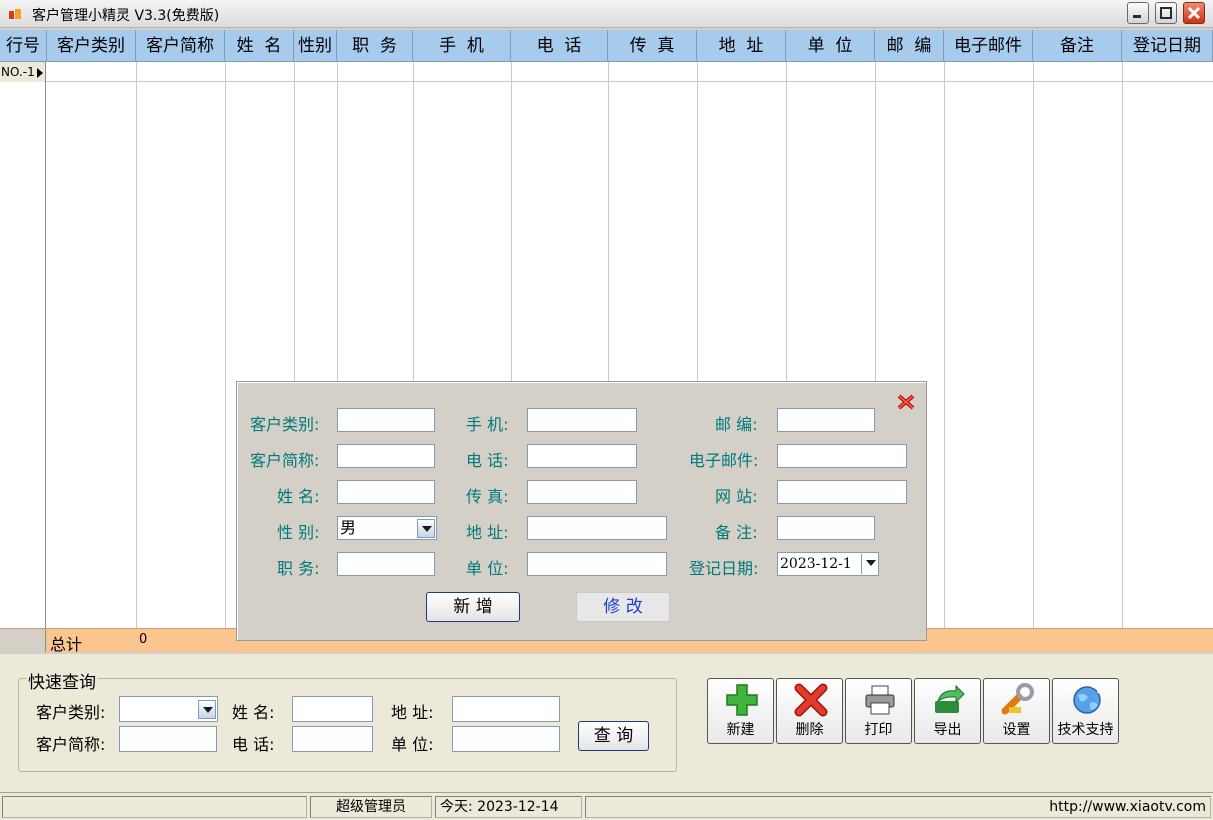 This screenshot has height=820, width=1213. I want to click on status-segment-empty, so click(154, 807).